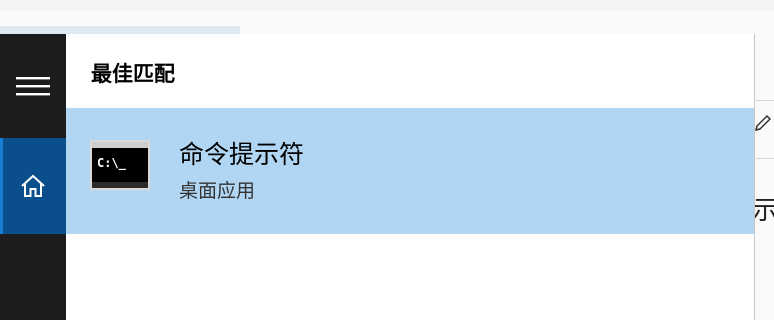 Image resolution: width=774 pixels, height=320 pixels. Describe the element at coordinates (763, 211) in the screenshot. I see `background-edge-text: 示` at that location.